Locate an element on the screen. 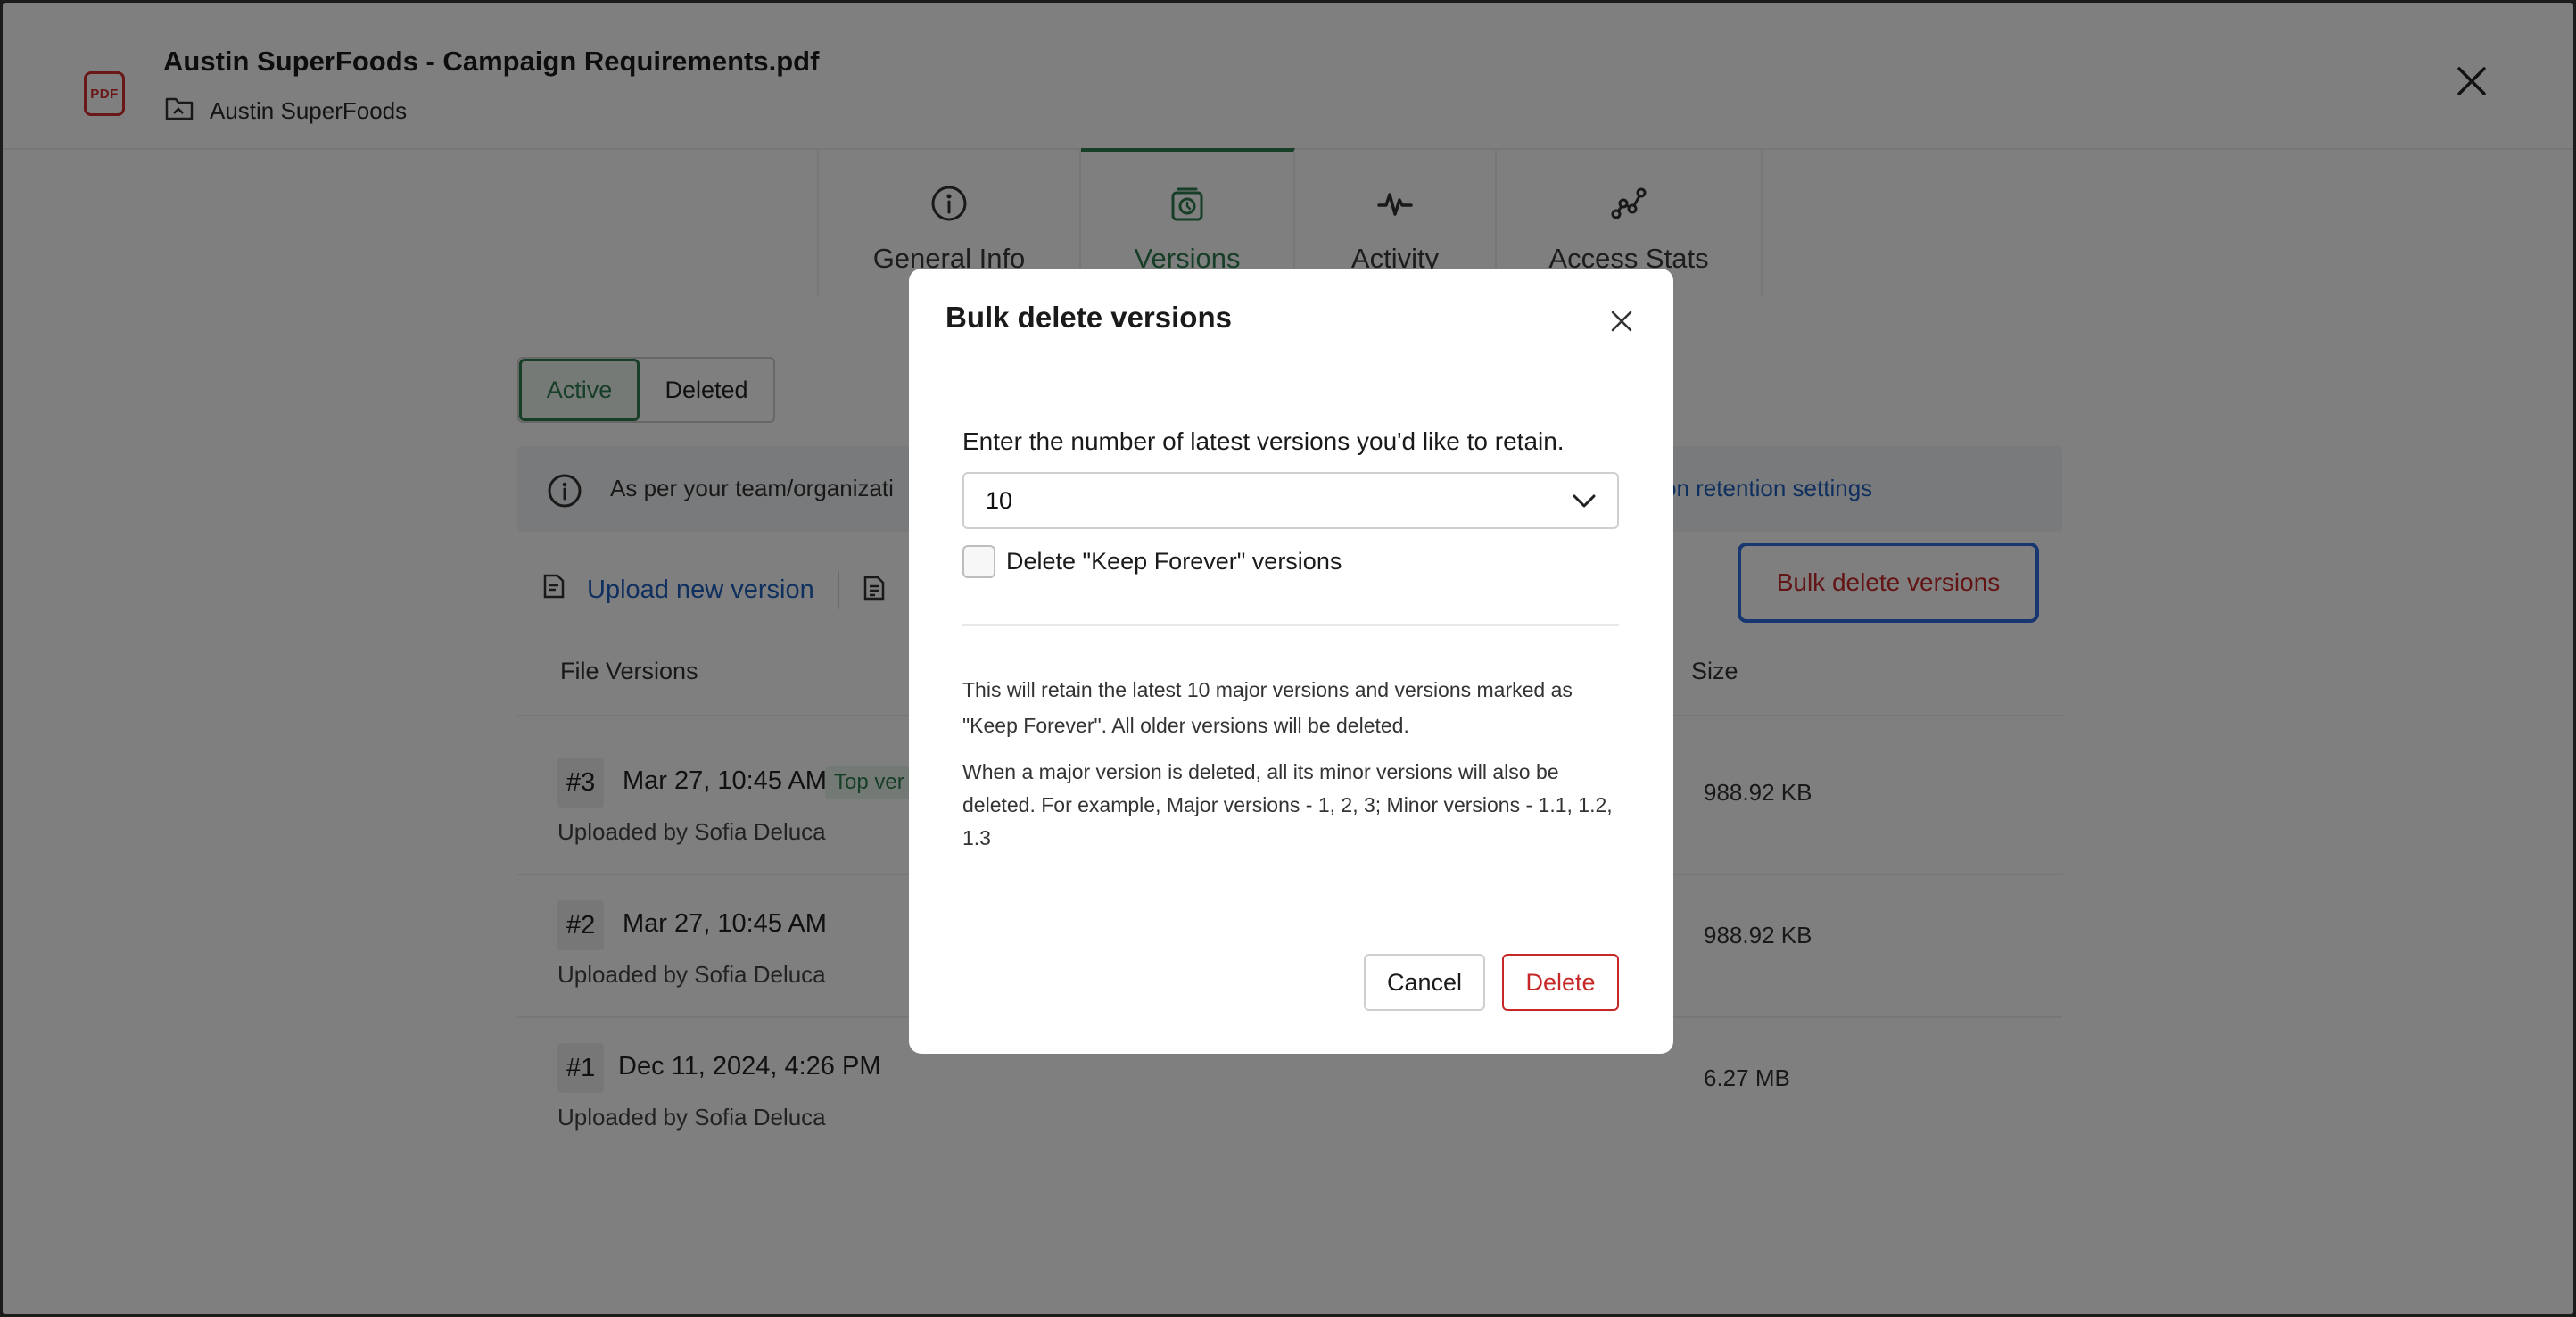 The width and height of the screenshot is (2576, 1317). retain-count-select: 10 is located at coordinates (1290, 500).